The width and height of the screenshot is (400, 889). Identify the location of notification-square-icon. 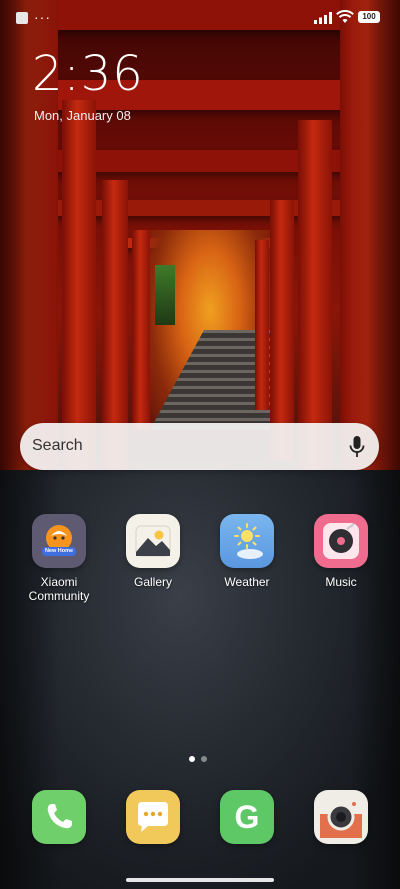
(22, 18).